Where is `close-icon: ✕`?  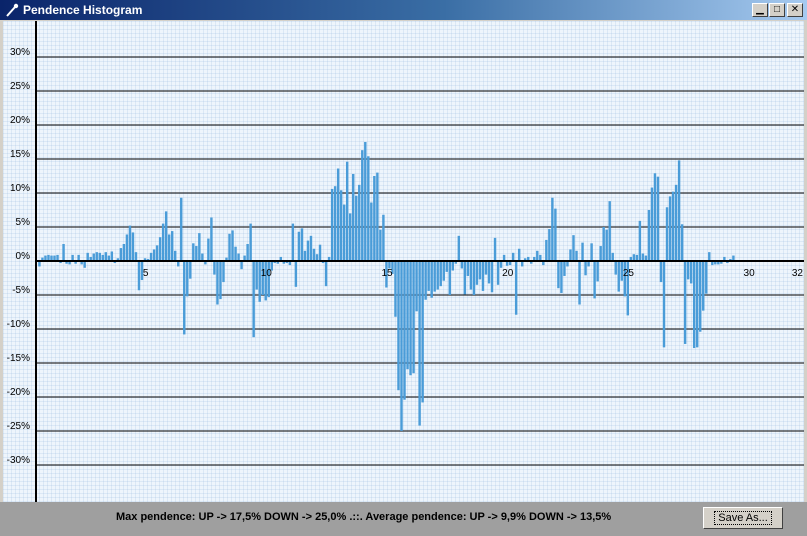
close-icon: ✕ is located at coordinates (795, 9).